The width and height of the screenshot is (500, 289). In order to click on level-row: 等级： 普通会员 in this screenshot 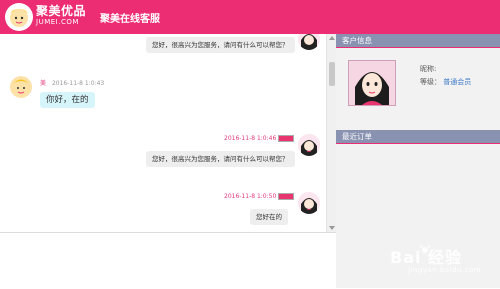, I will do `click(445, 82)`.